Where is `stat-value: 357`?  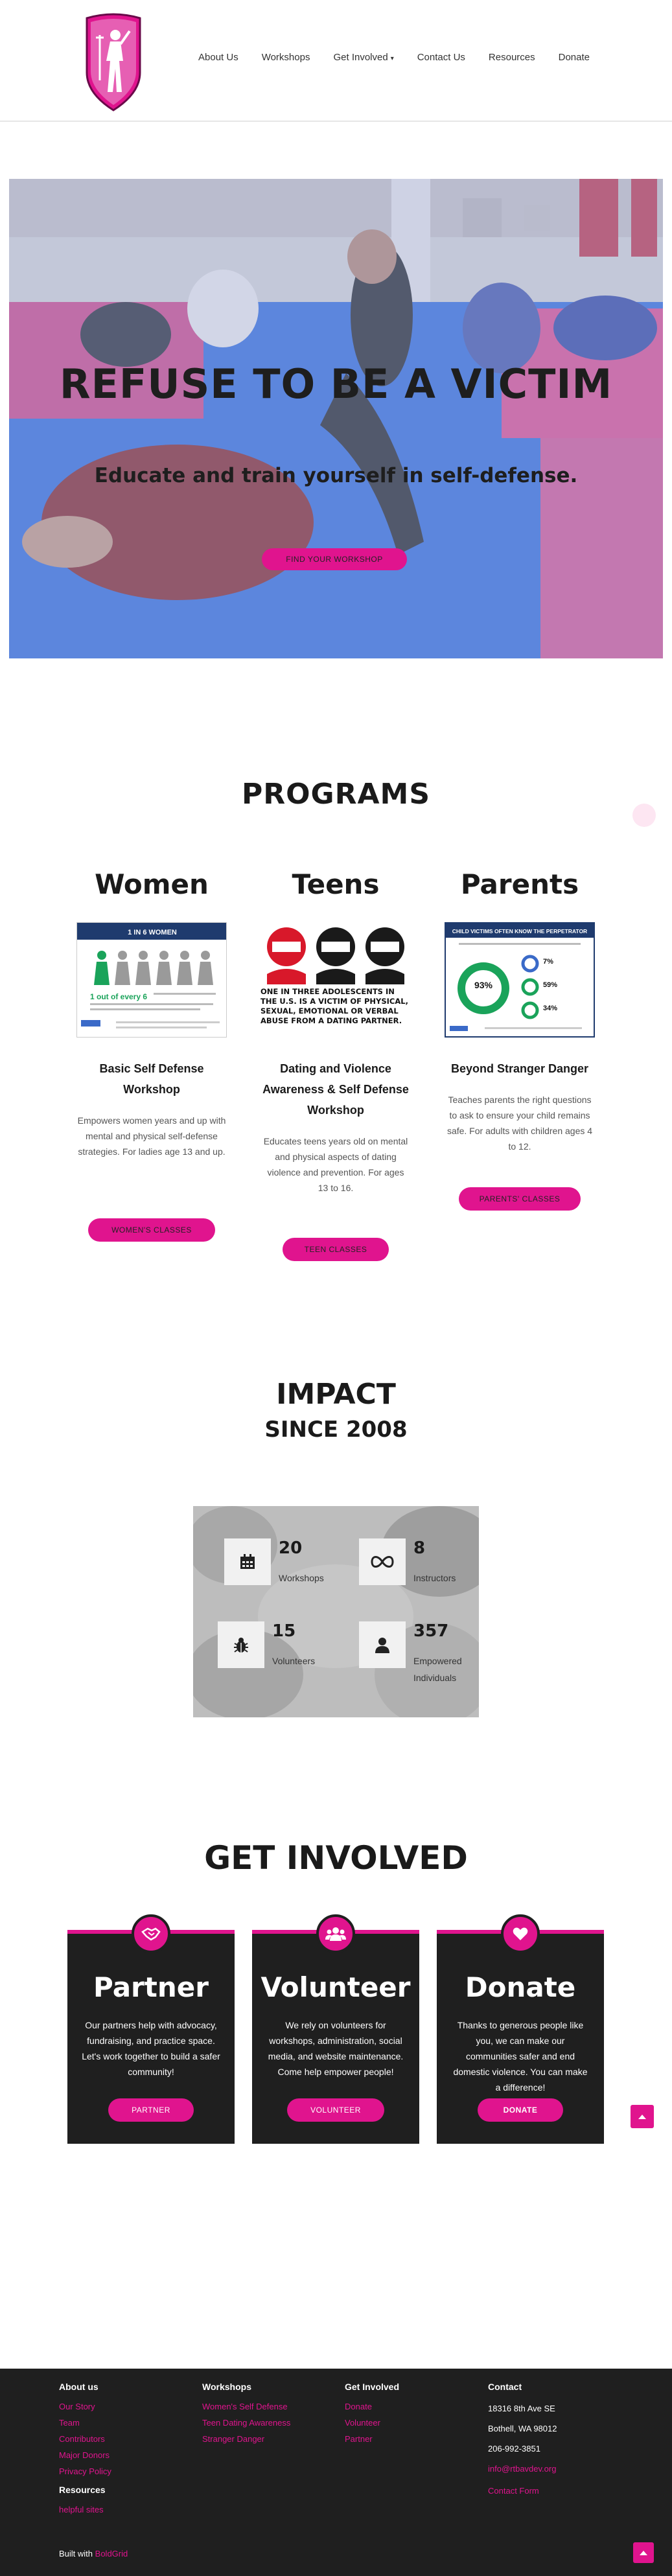 stat-value: 357 is located at coordinates (431, 1631).